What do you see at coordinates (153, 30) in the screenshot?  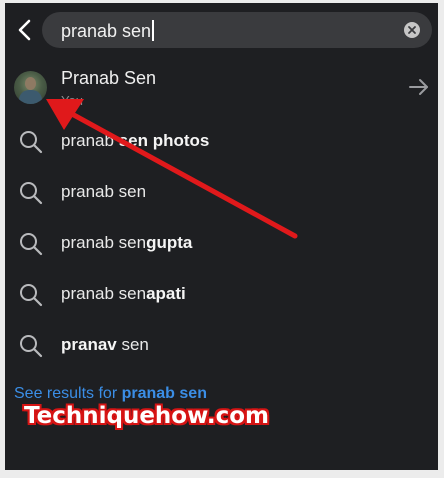 I see `text-cursor` at bounding box center [153, 30].